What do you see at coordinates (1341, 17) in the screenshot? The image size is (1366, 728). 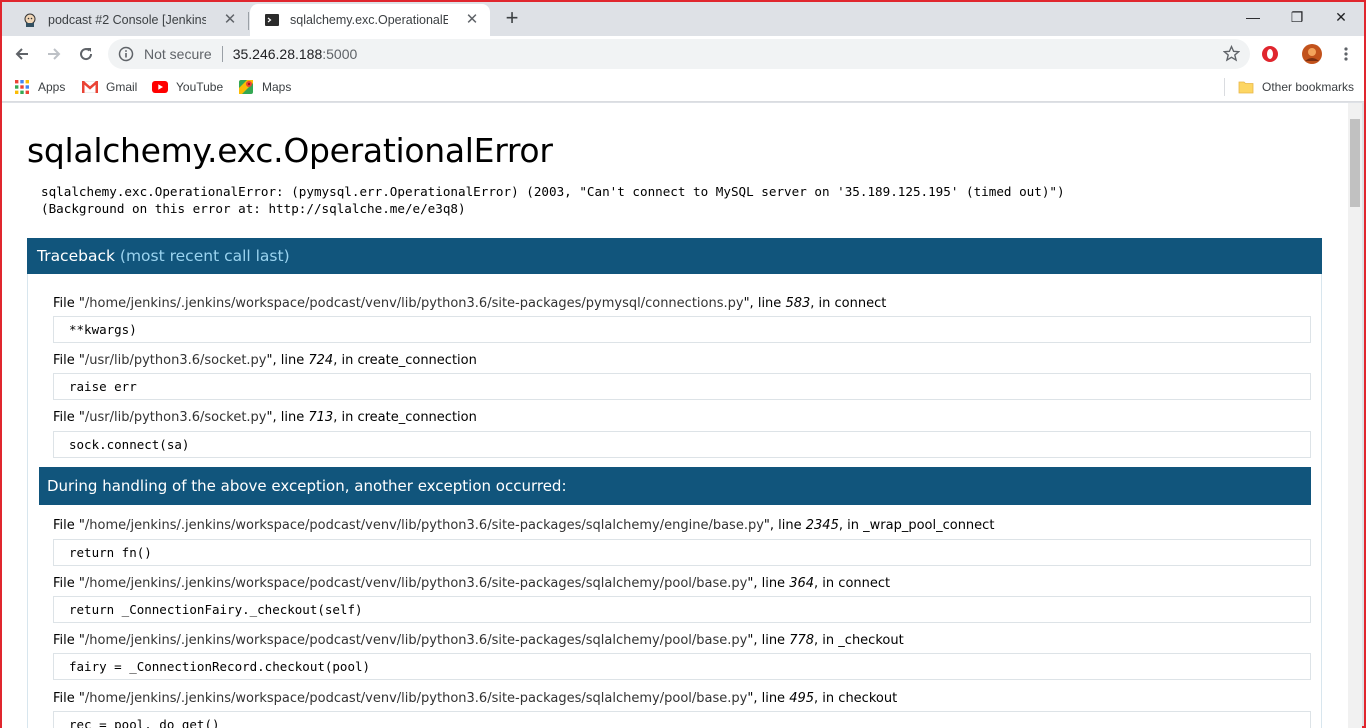 I see `close-window-button: ✕` at bounding box center [1341, 17].